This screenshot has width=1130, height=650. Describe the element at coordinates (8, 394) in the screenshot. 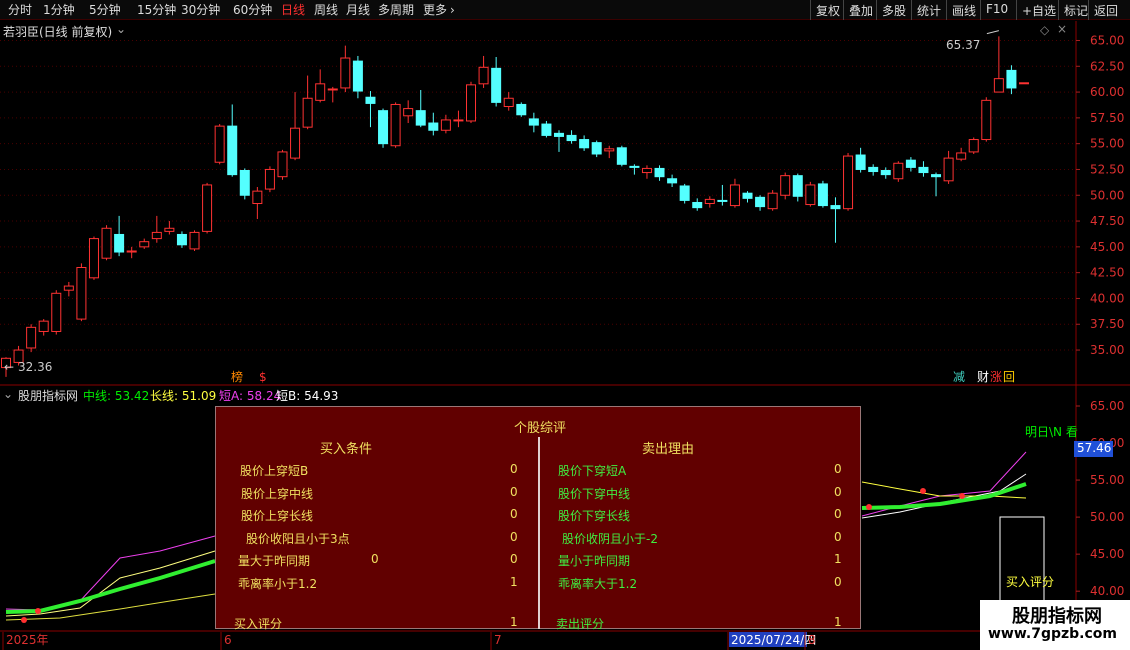

I see `chevron-down-icon: ⌄` at that location.